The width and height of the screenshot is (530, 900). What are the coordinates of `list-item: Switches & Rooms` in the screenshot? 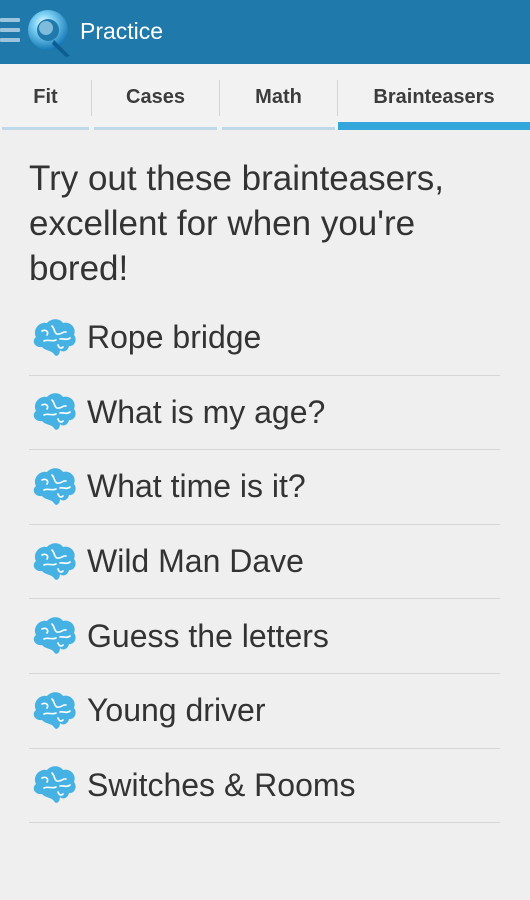 It's located at (264, 786).